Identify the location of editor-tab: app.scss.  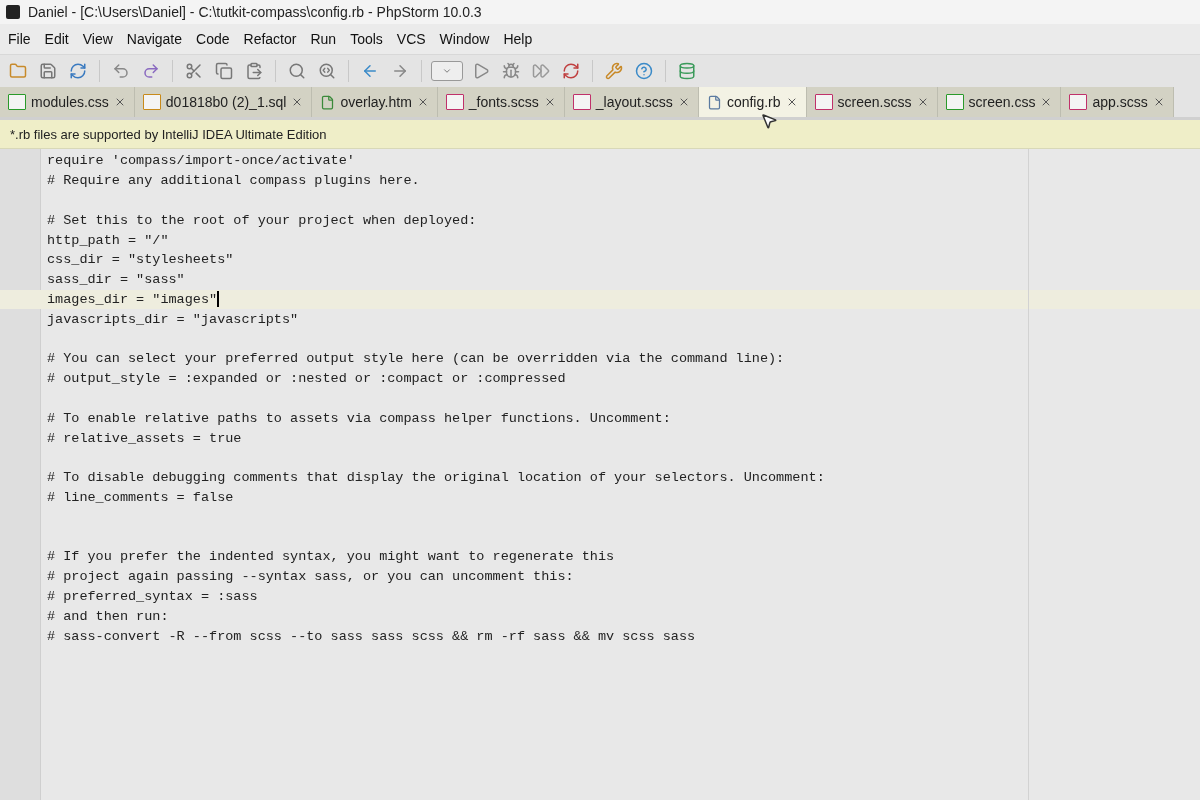
(1117, 102).